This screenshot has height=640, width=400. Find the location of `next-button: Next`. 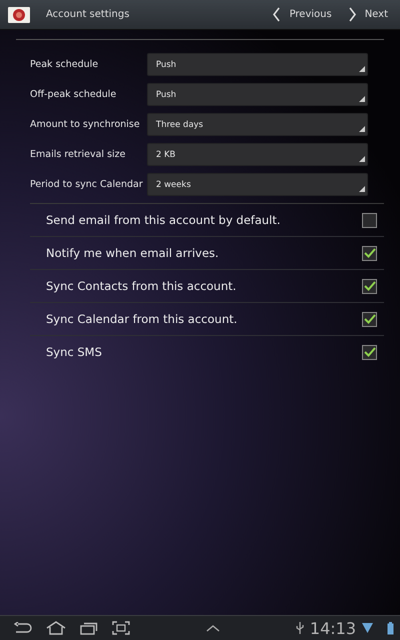

next-button: Next is located at coordinates (368, 14).